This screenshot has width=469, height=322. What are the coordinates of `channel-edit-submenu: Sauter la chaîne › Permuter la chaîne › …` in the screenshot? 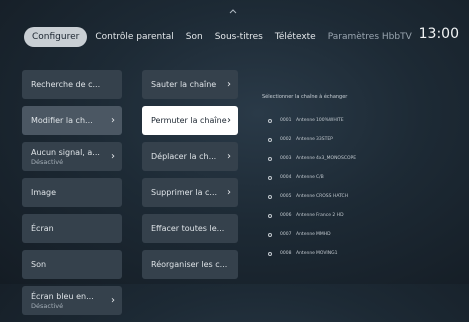 It's located at (190, 178).